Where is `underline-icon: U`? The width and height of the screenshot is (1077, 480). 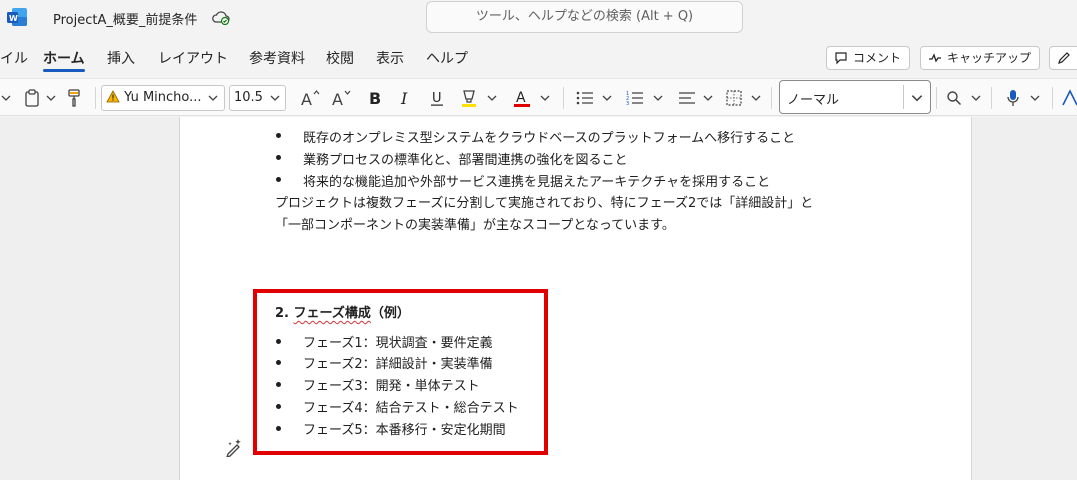
underline-icon: U is located at coordinates (437, 98).